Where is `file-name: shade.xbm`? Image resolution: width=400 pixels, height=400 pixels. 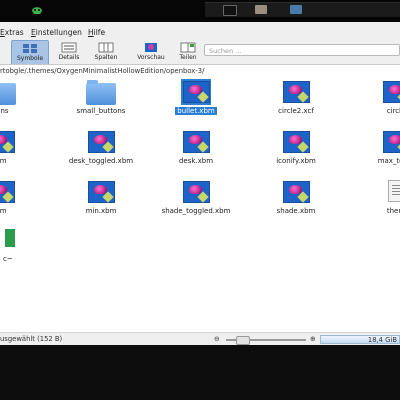
file-name: shade.xbm is located at coordinates (296, 211).